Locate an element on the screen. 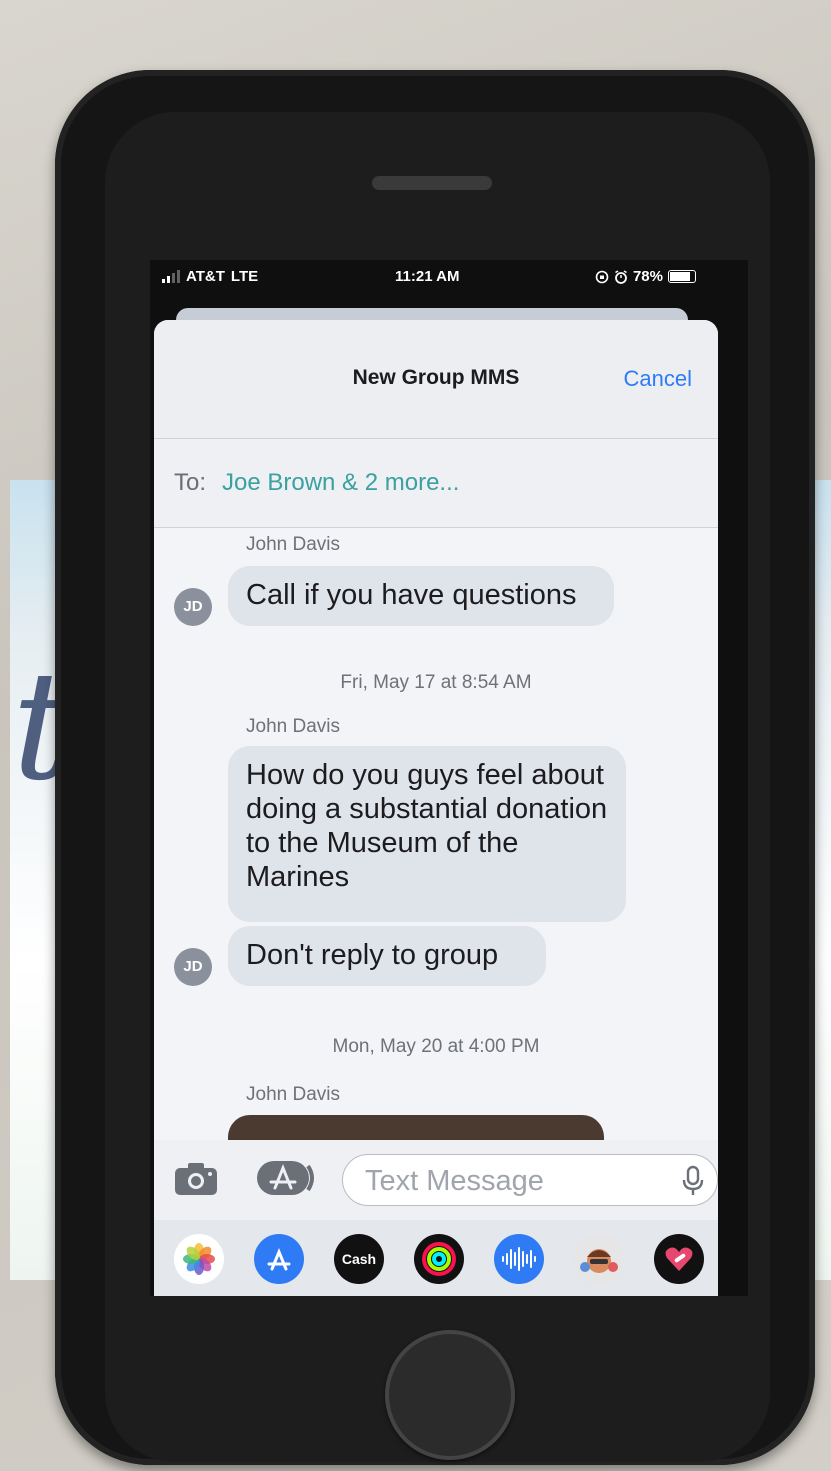 This screenshot has width=831, height=1471. nav-bar: New Group MMS Cancel is located at coordinates (436, 379).